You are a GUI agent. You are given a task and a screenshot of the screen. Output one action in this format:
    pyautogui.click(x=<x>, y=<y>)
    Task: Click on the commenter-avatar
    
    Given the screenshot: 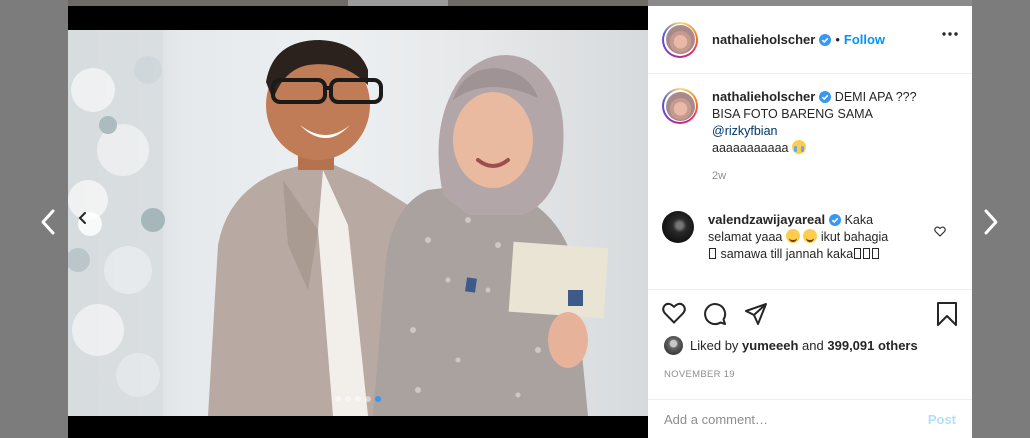 What is the action you would take?
    pyautogui.click(x=678, y=227)
    